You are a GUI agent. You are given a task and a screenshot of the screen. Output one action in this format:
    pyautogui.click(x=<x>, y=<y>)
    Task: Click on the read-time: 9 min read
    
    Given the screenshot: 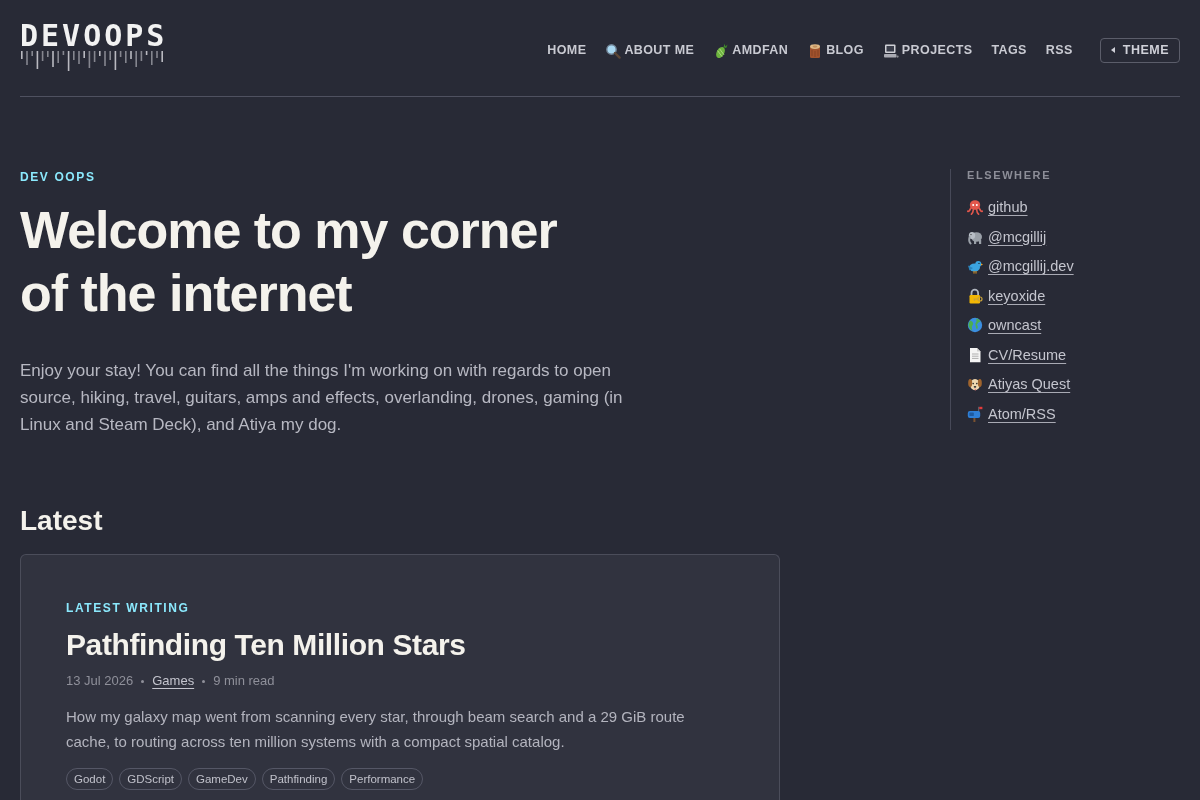 What is the action you would take?
    pyautogui.click(x=244, y=681)
    